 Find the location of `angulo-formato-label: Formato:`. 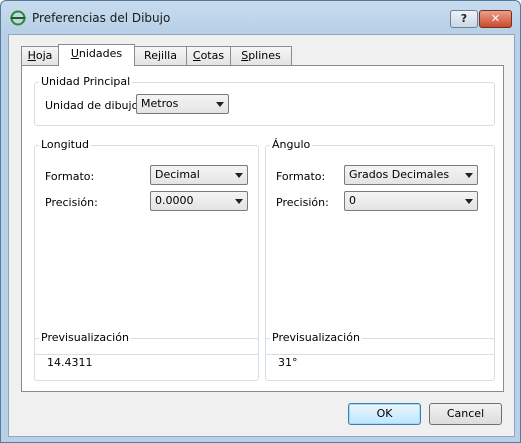

angulo-formato-label: Formato: is located at coordinates (301, 176).